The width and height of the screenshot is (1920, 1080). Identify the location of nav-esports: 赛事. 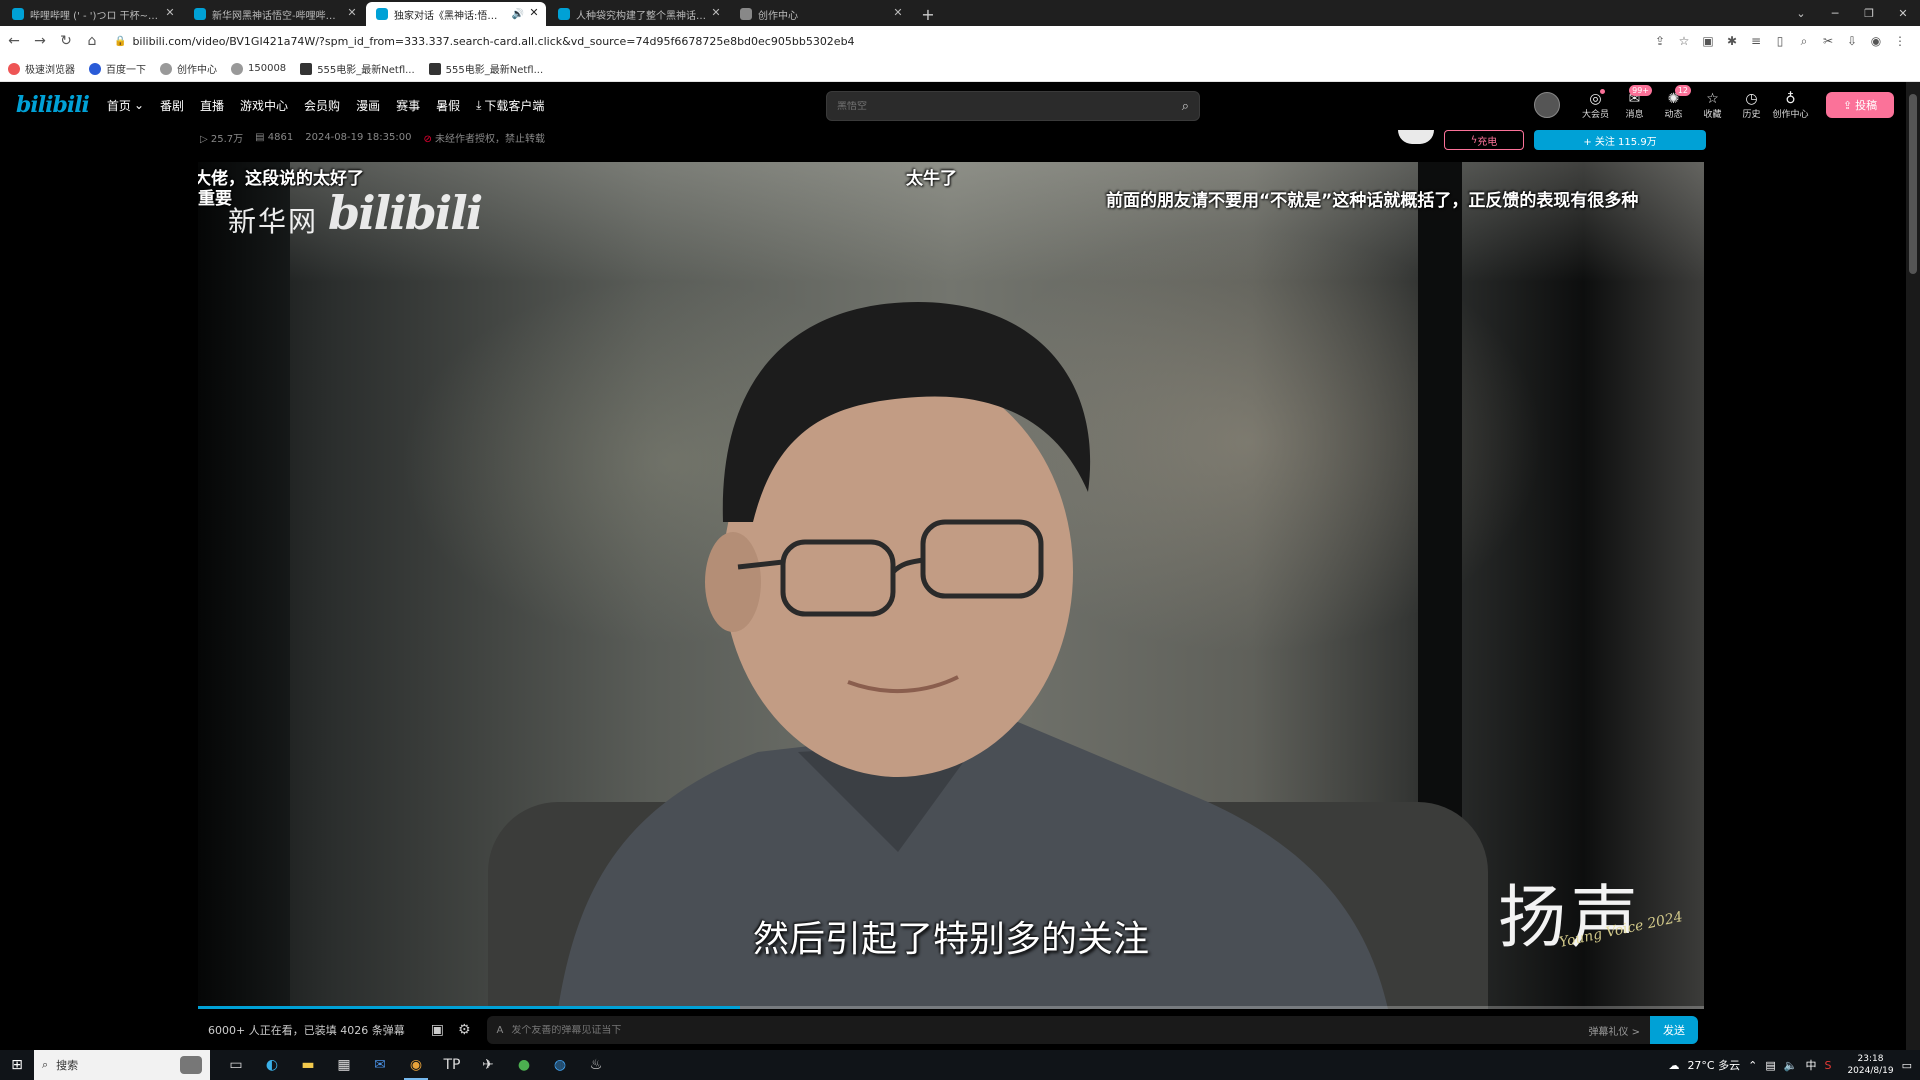
(408, 105).